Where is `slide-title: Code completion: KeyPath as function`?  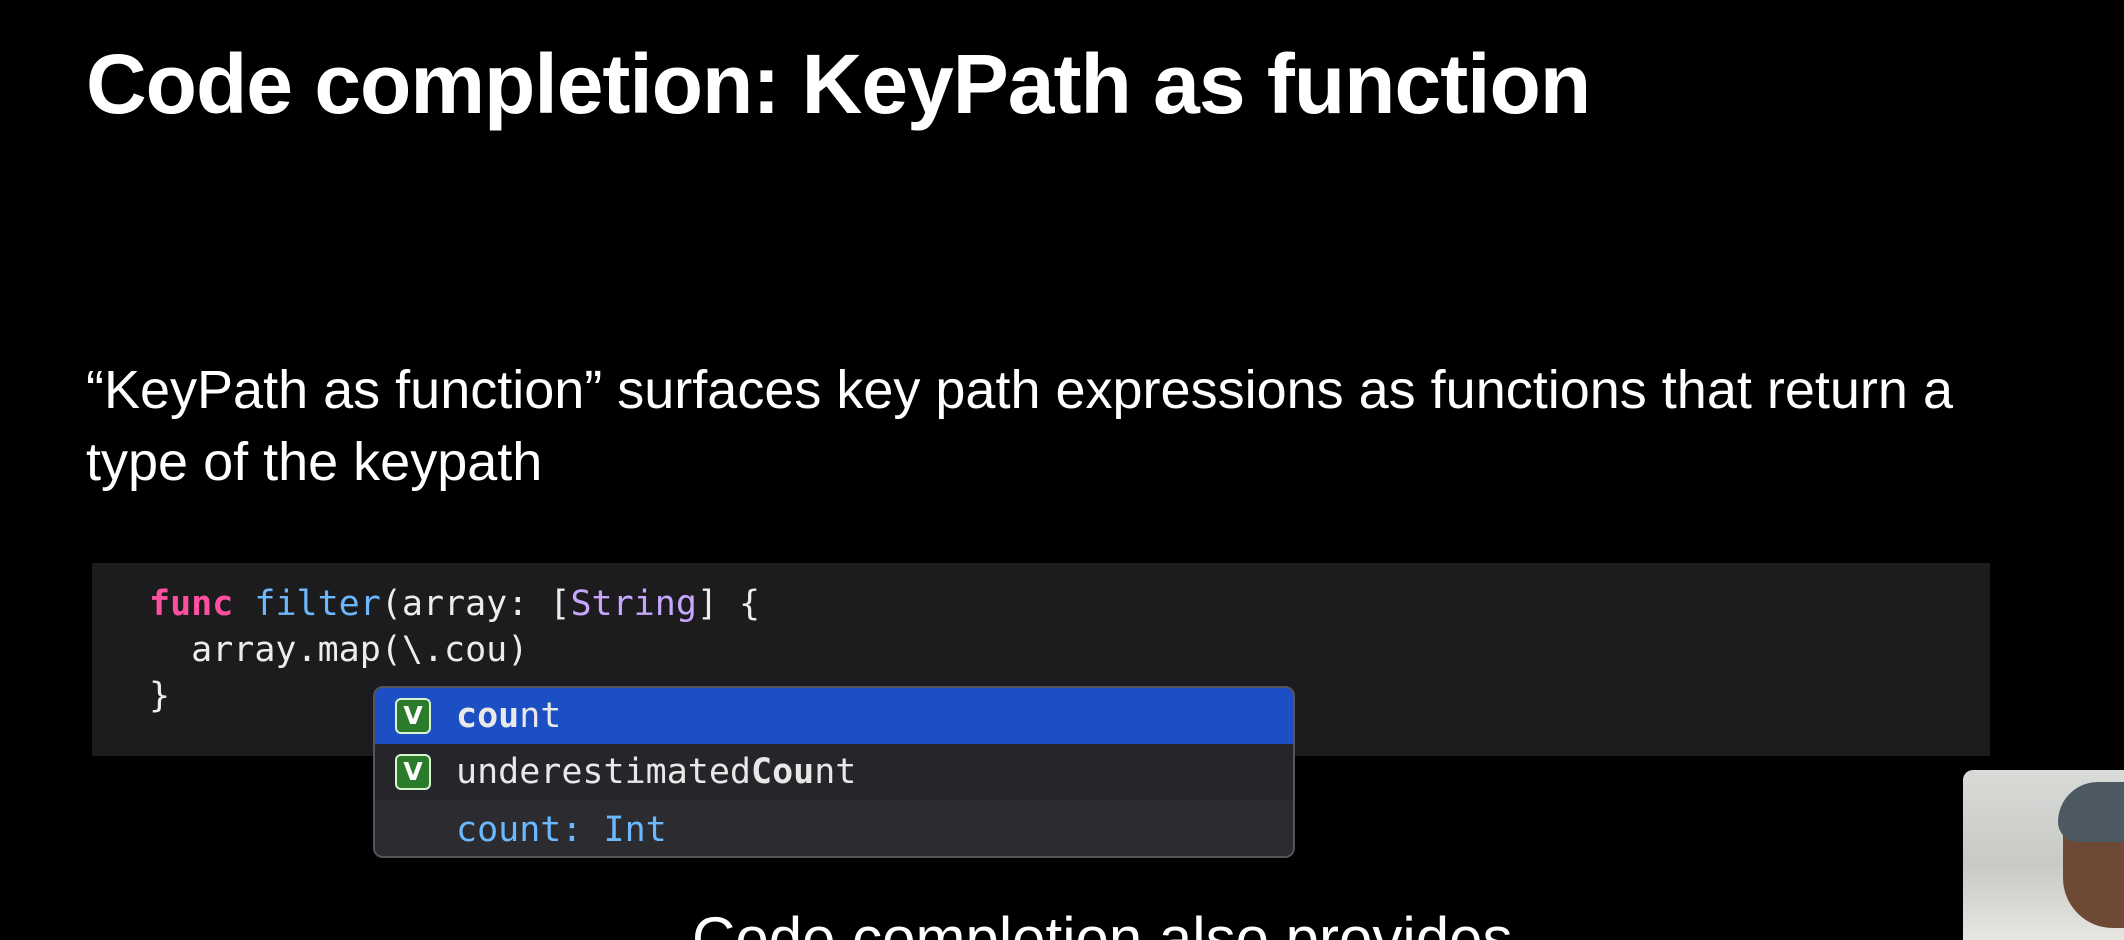
slide-title: Code completion: KeyPath as function is located at coordinates (838, 84).